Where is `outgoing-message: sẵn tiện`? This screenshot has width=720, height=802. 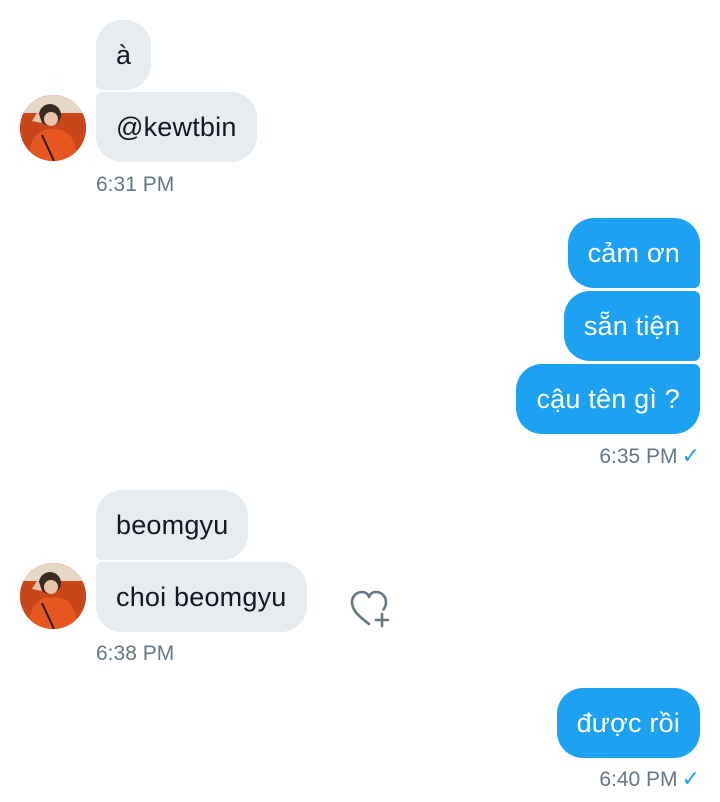 outgoing-message: sẵn tiện is located at coordinates (631, 326).